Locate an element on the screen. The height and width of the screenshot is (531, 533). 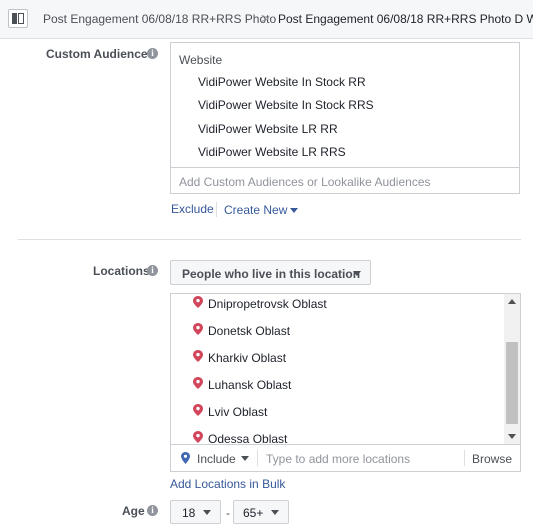
age-max-value: 65+ is located at coordinates (253, 513).